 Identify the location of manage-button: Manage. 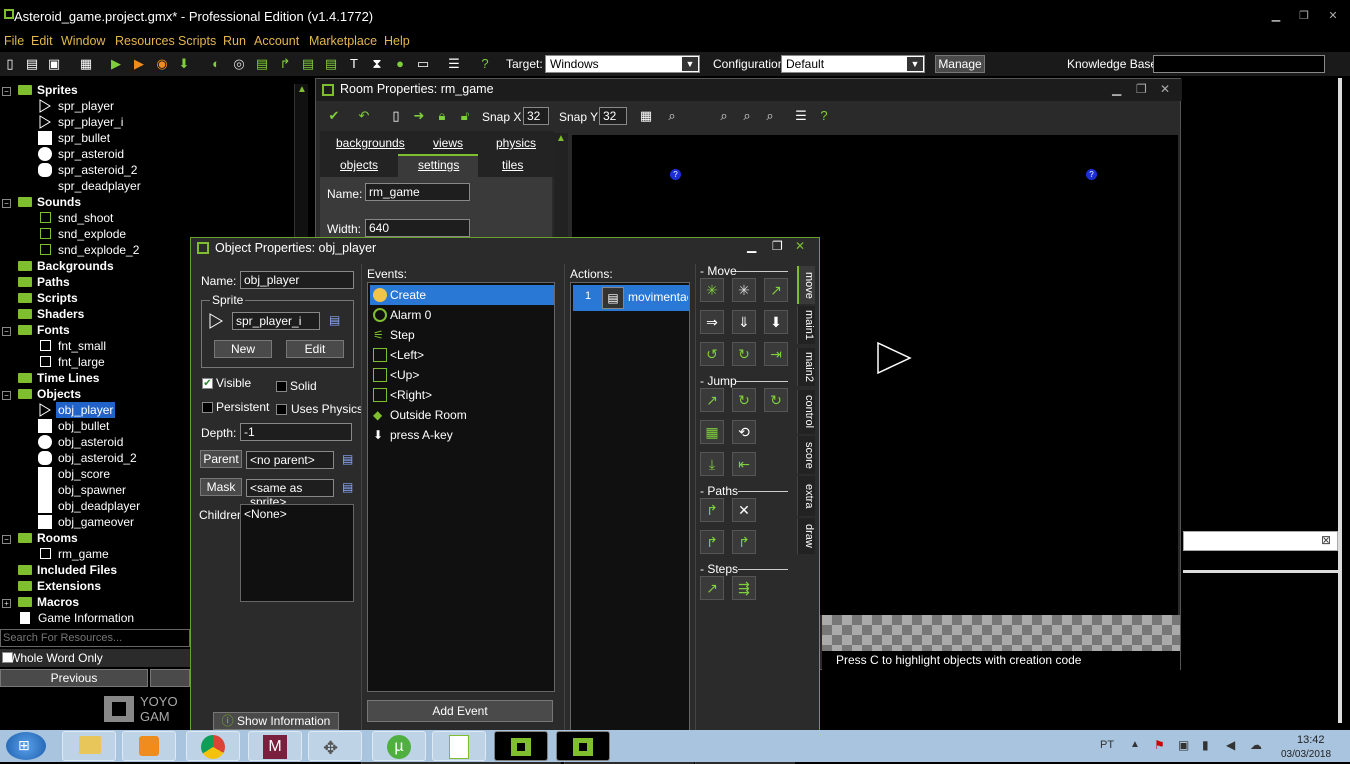
(960, 64).